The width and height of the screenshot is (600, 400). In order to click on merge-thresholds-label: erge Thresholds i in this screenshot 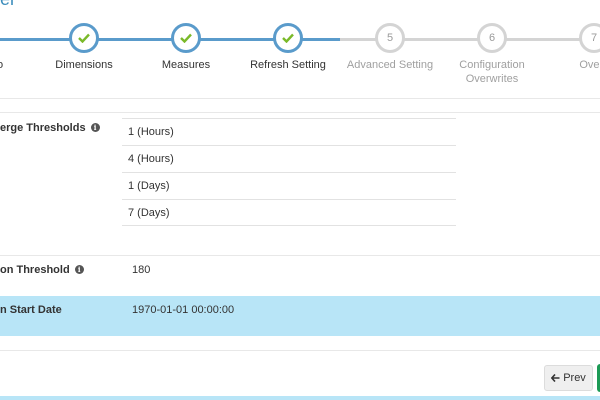, I will do `click(50, 128)`.